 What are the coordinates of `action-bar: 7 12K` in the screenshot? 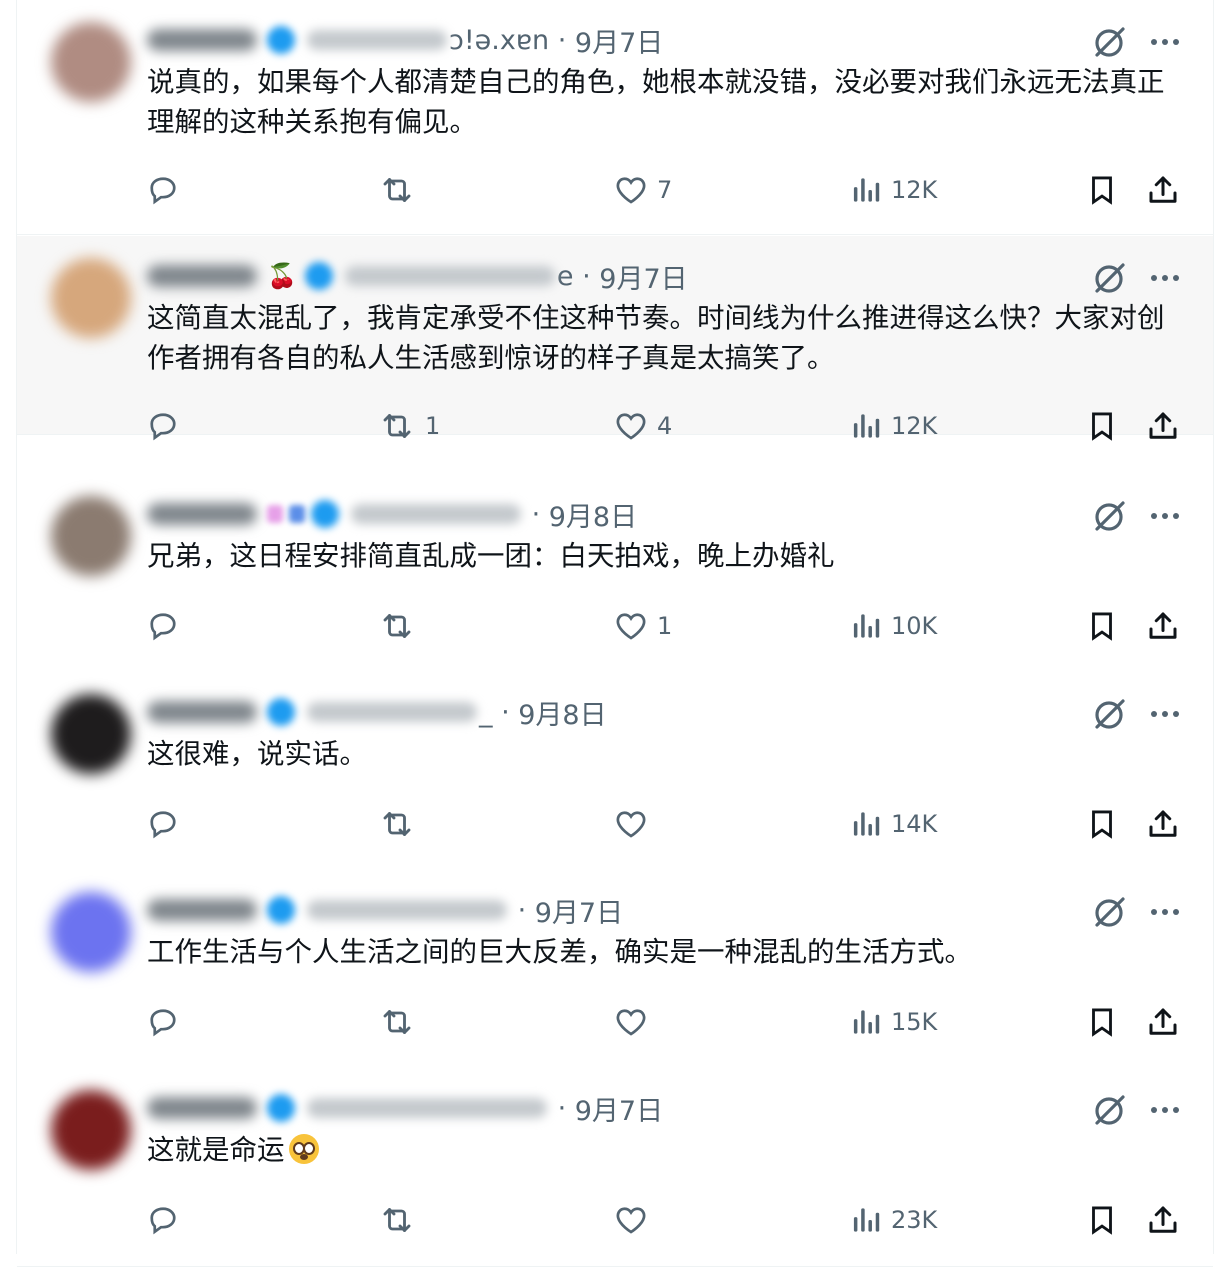 It's located at (615, 190).